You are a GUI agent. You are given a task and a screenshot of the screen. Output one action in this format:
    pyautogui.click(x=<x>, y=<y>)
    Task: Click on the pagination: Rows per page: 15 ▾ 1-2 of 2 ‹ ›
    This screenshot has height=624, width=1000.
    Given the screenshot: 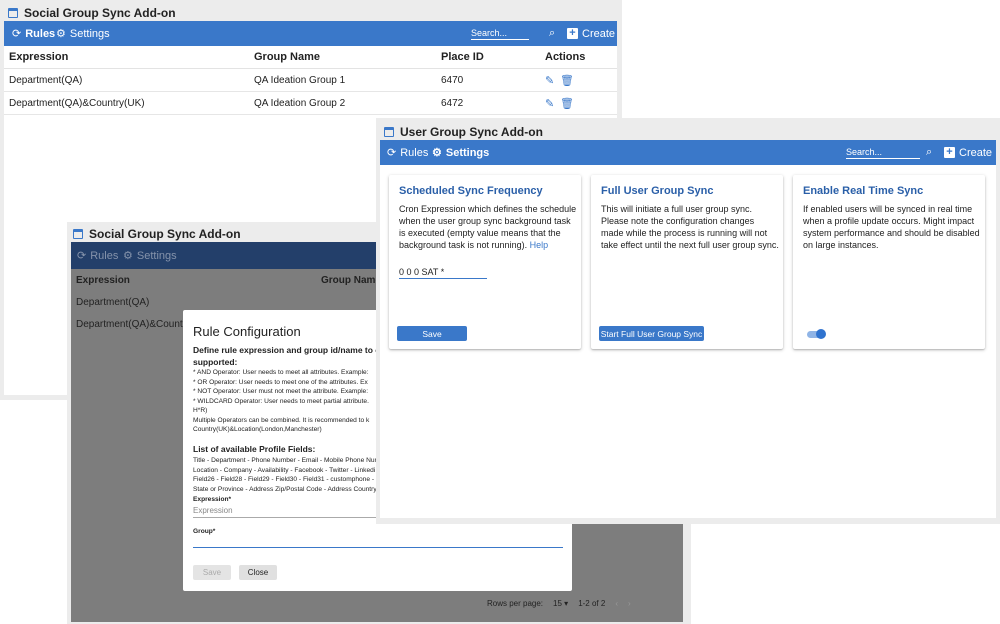 What is the action you would take?
    pyautogui.click(x=559, y=603)
    